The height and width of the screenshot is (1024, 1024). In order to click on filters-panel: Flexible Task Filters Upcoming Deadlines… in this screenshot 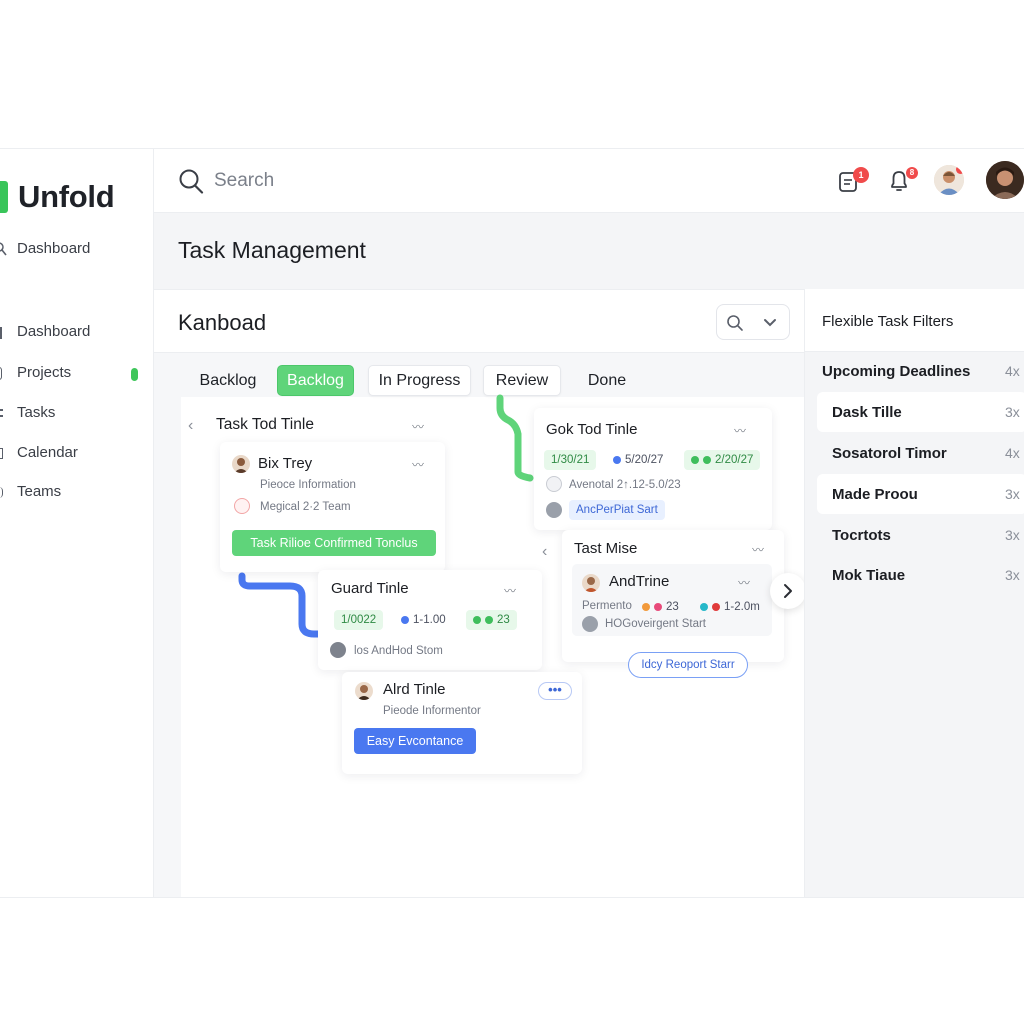, I will do `click(914, 593)`.